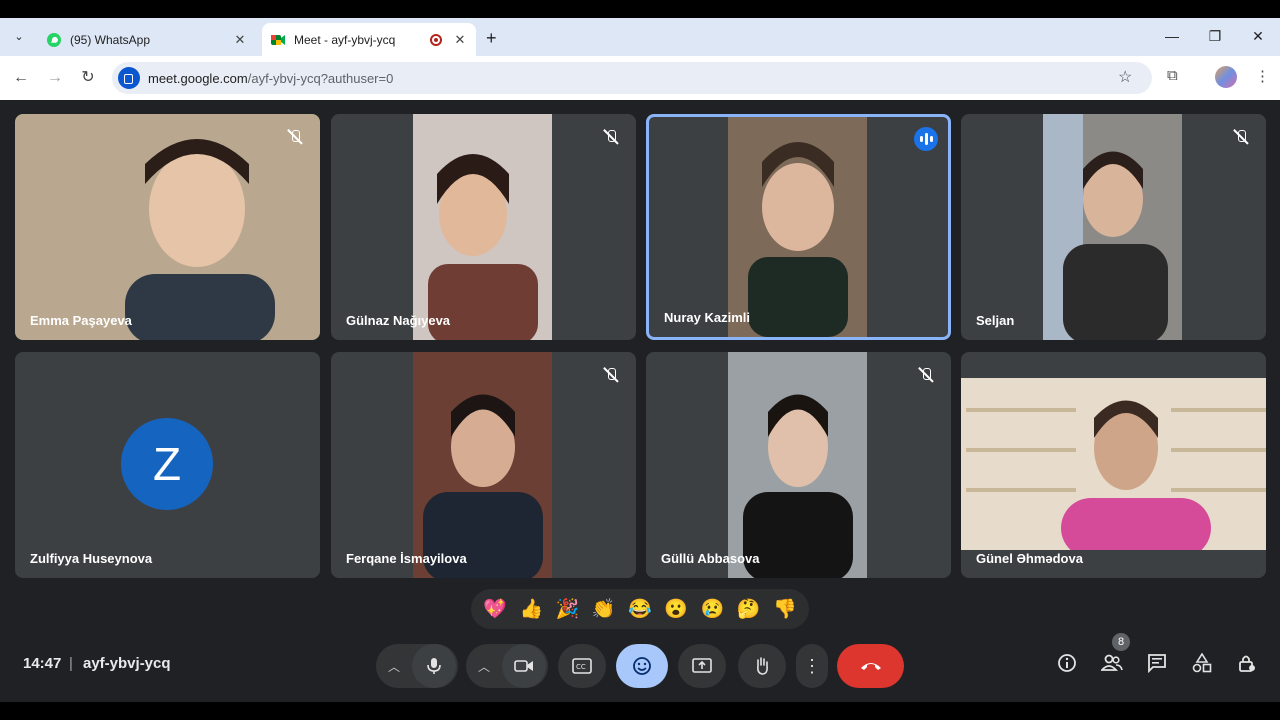 The image size is (1280, 720). I want to click on hand-icon, so click(762, 666).